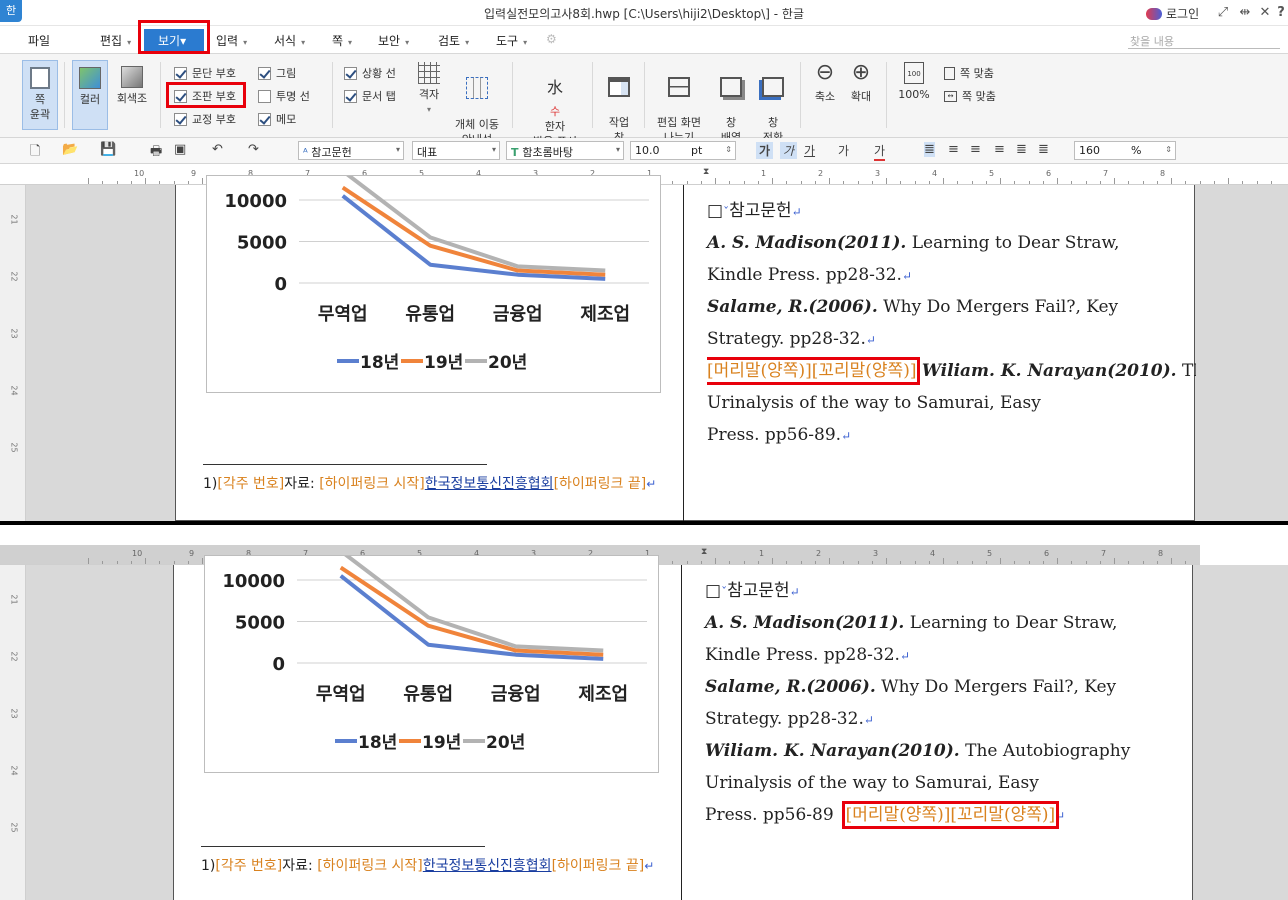  I want to click on ruler-number: 9, so click(192, 553).